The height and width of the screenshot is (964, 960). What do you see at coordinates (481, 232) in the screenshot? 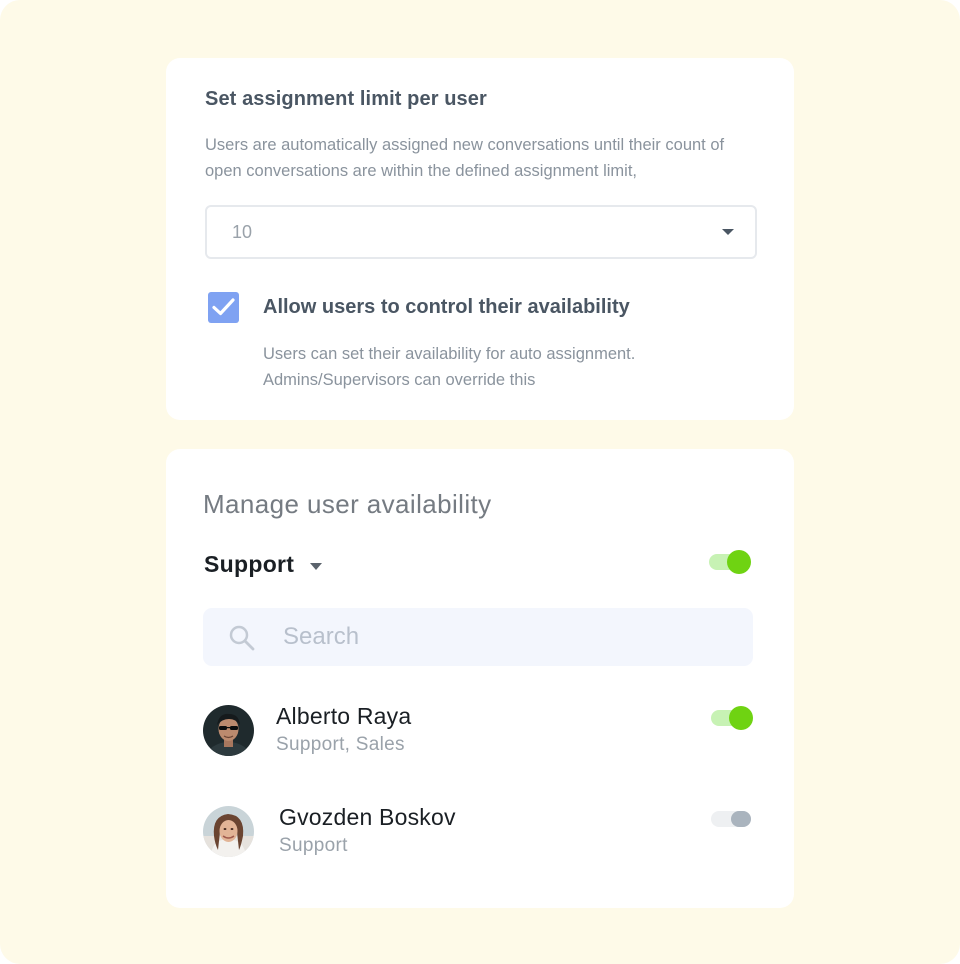
I see `assignment-limit-select: 10` at bounding box center [481, 232].